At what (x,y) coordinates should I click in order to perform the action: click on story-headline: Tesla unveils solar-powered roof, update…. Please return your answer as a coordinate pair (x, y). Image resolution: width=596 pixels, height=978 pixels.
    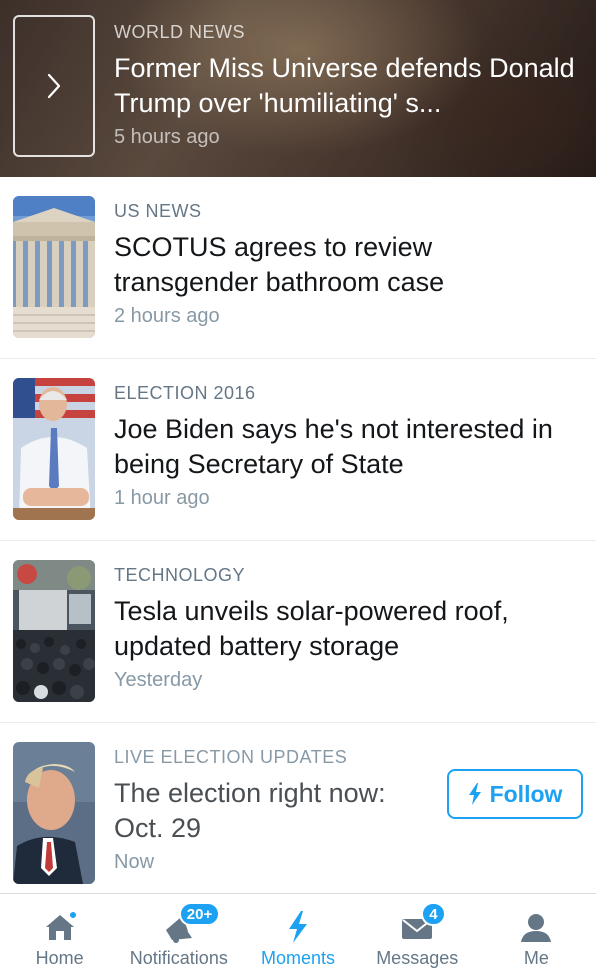
    Looking at the image, I should click on (344, 629).